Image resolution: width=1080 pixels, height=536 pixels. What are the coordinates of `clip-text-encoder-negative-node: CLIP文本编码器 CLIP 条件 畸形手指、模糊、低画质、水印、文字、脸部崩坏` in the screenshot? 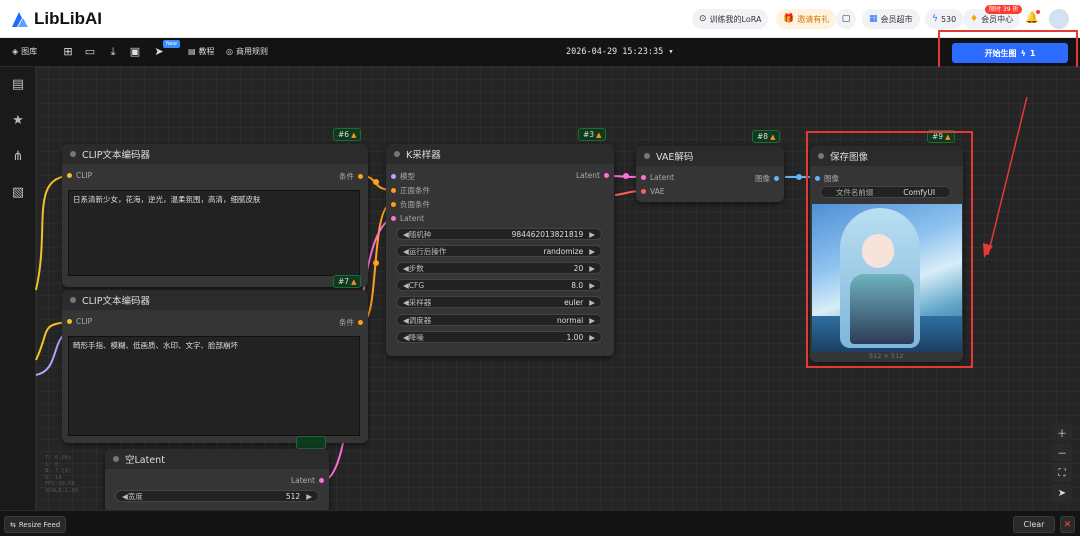 It's located at (215, 366).